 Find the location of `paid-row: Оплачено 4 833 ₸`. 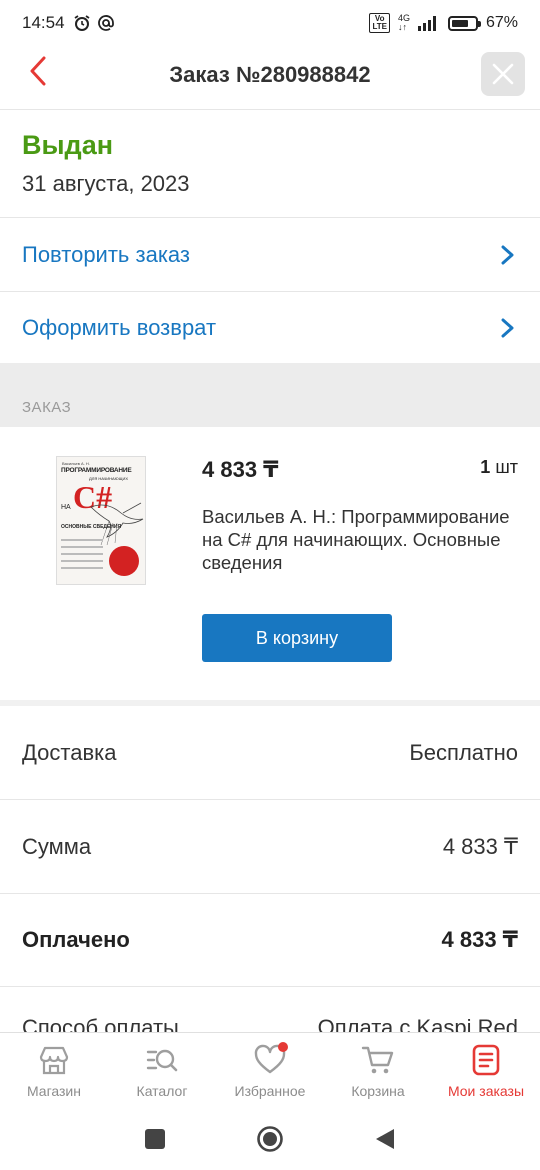

paid-row: Оплачено 4 833 ₸ is located at coordinates (270, 940).